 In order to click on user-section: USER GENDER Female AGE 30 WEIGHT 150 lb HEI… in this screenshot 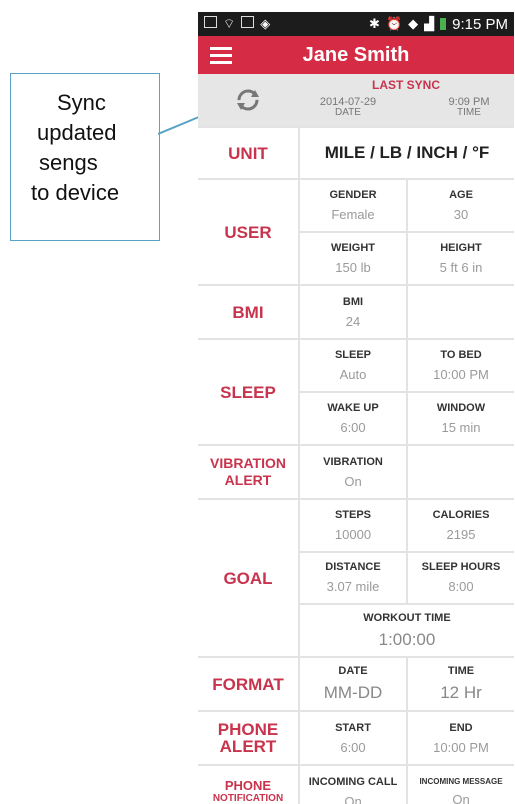, I will do `click(356, 231)`.